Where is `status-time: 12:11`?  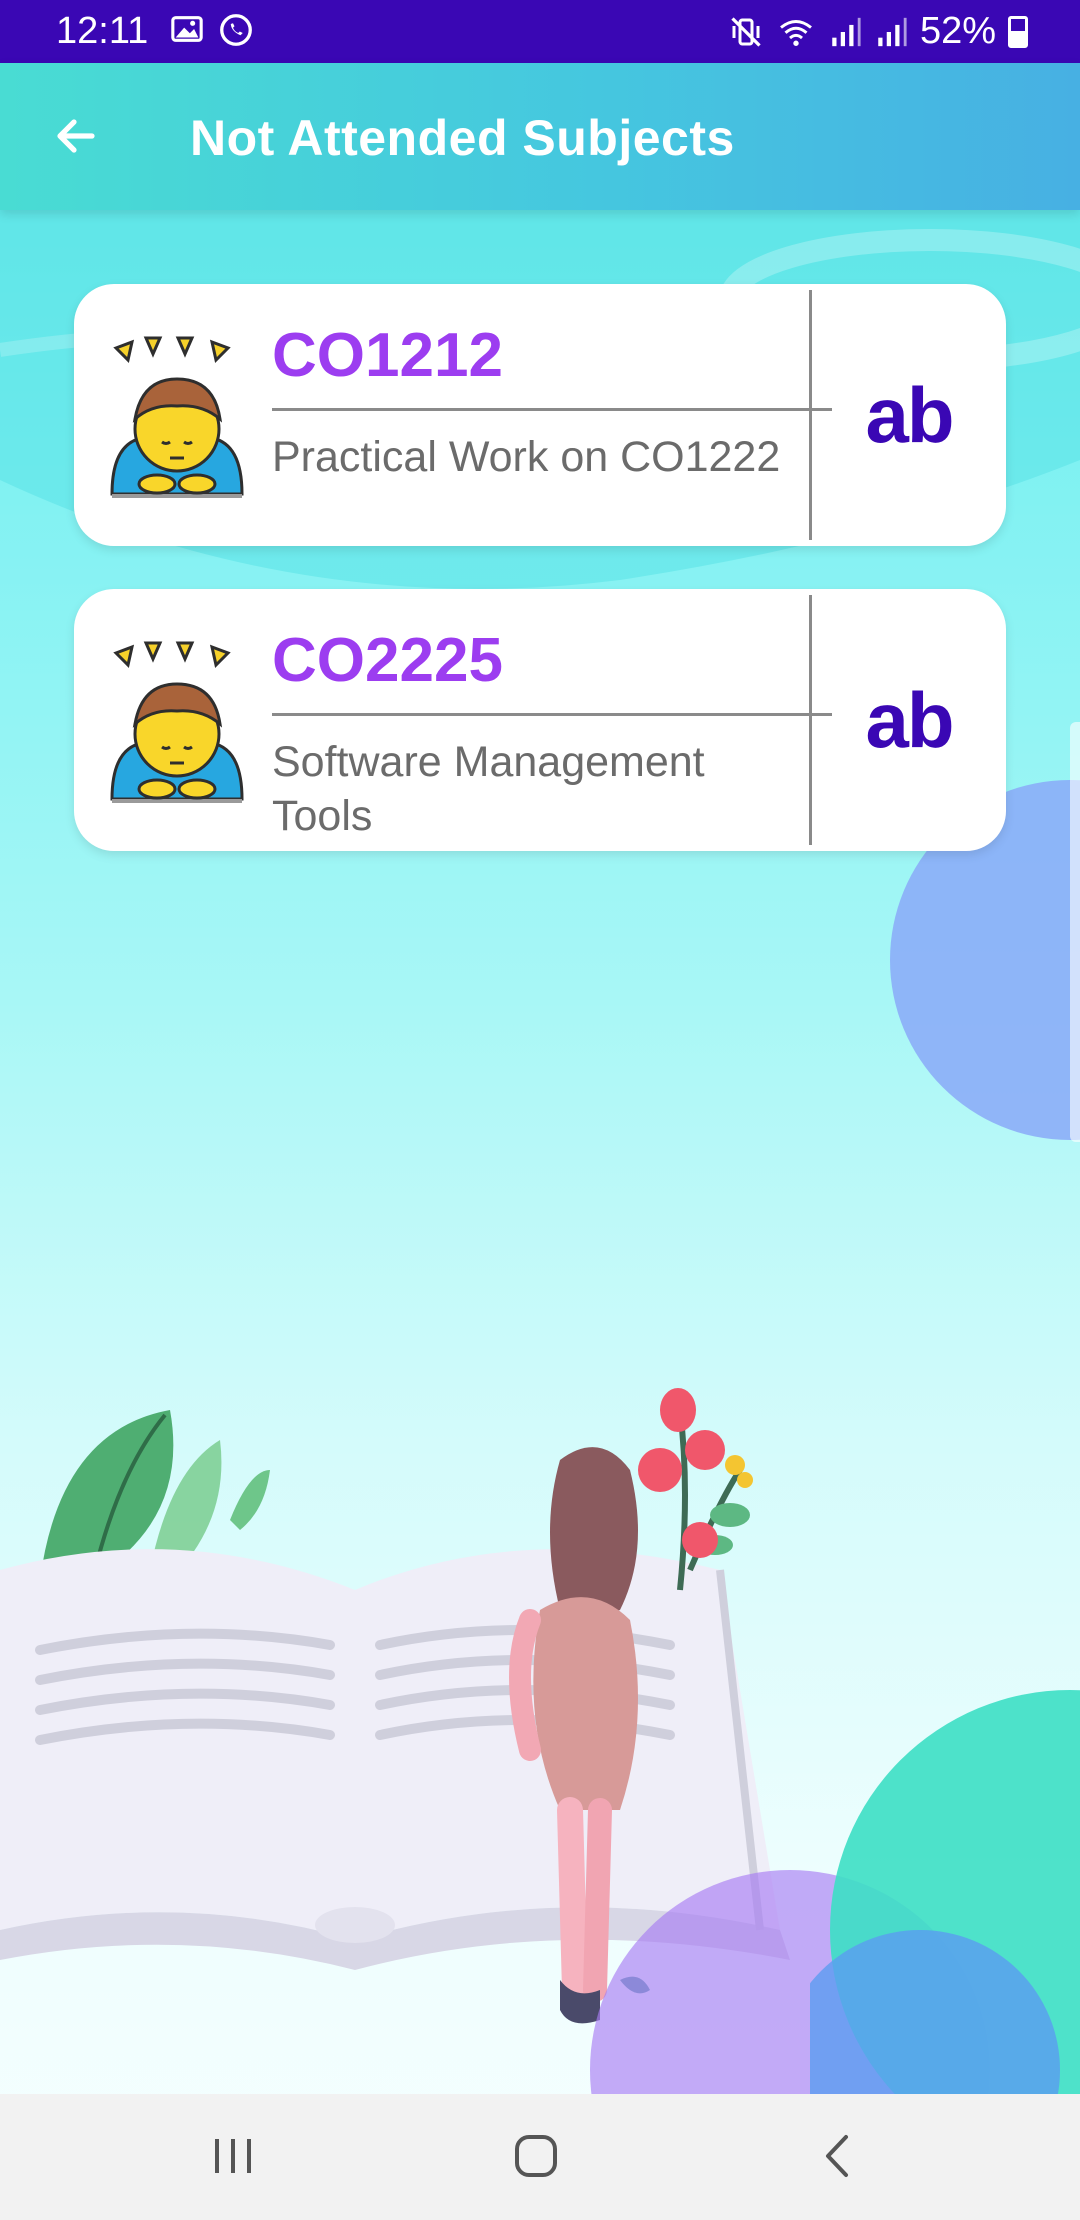
status-time: 12:11 is located at coordinates (102, 31).